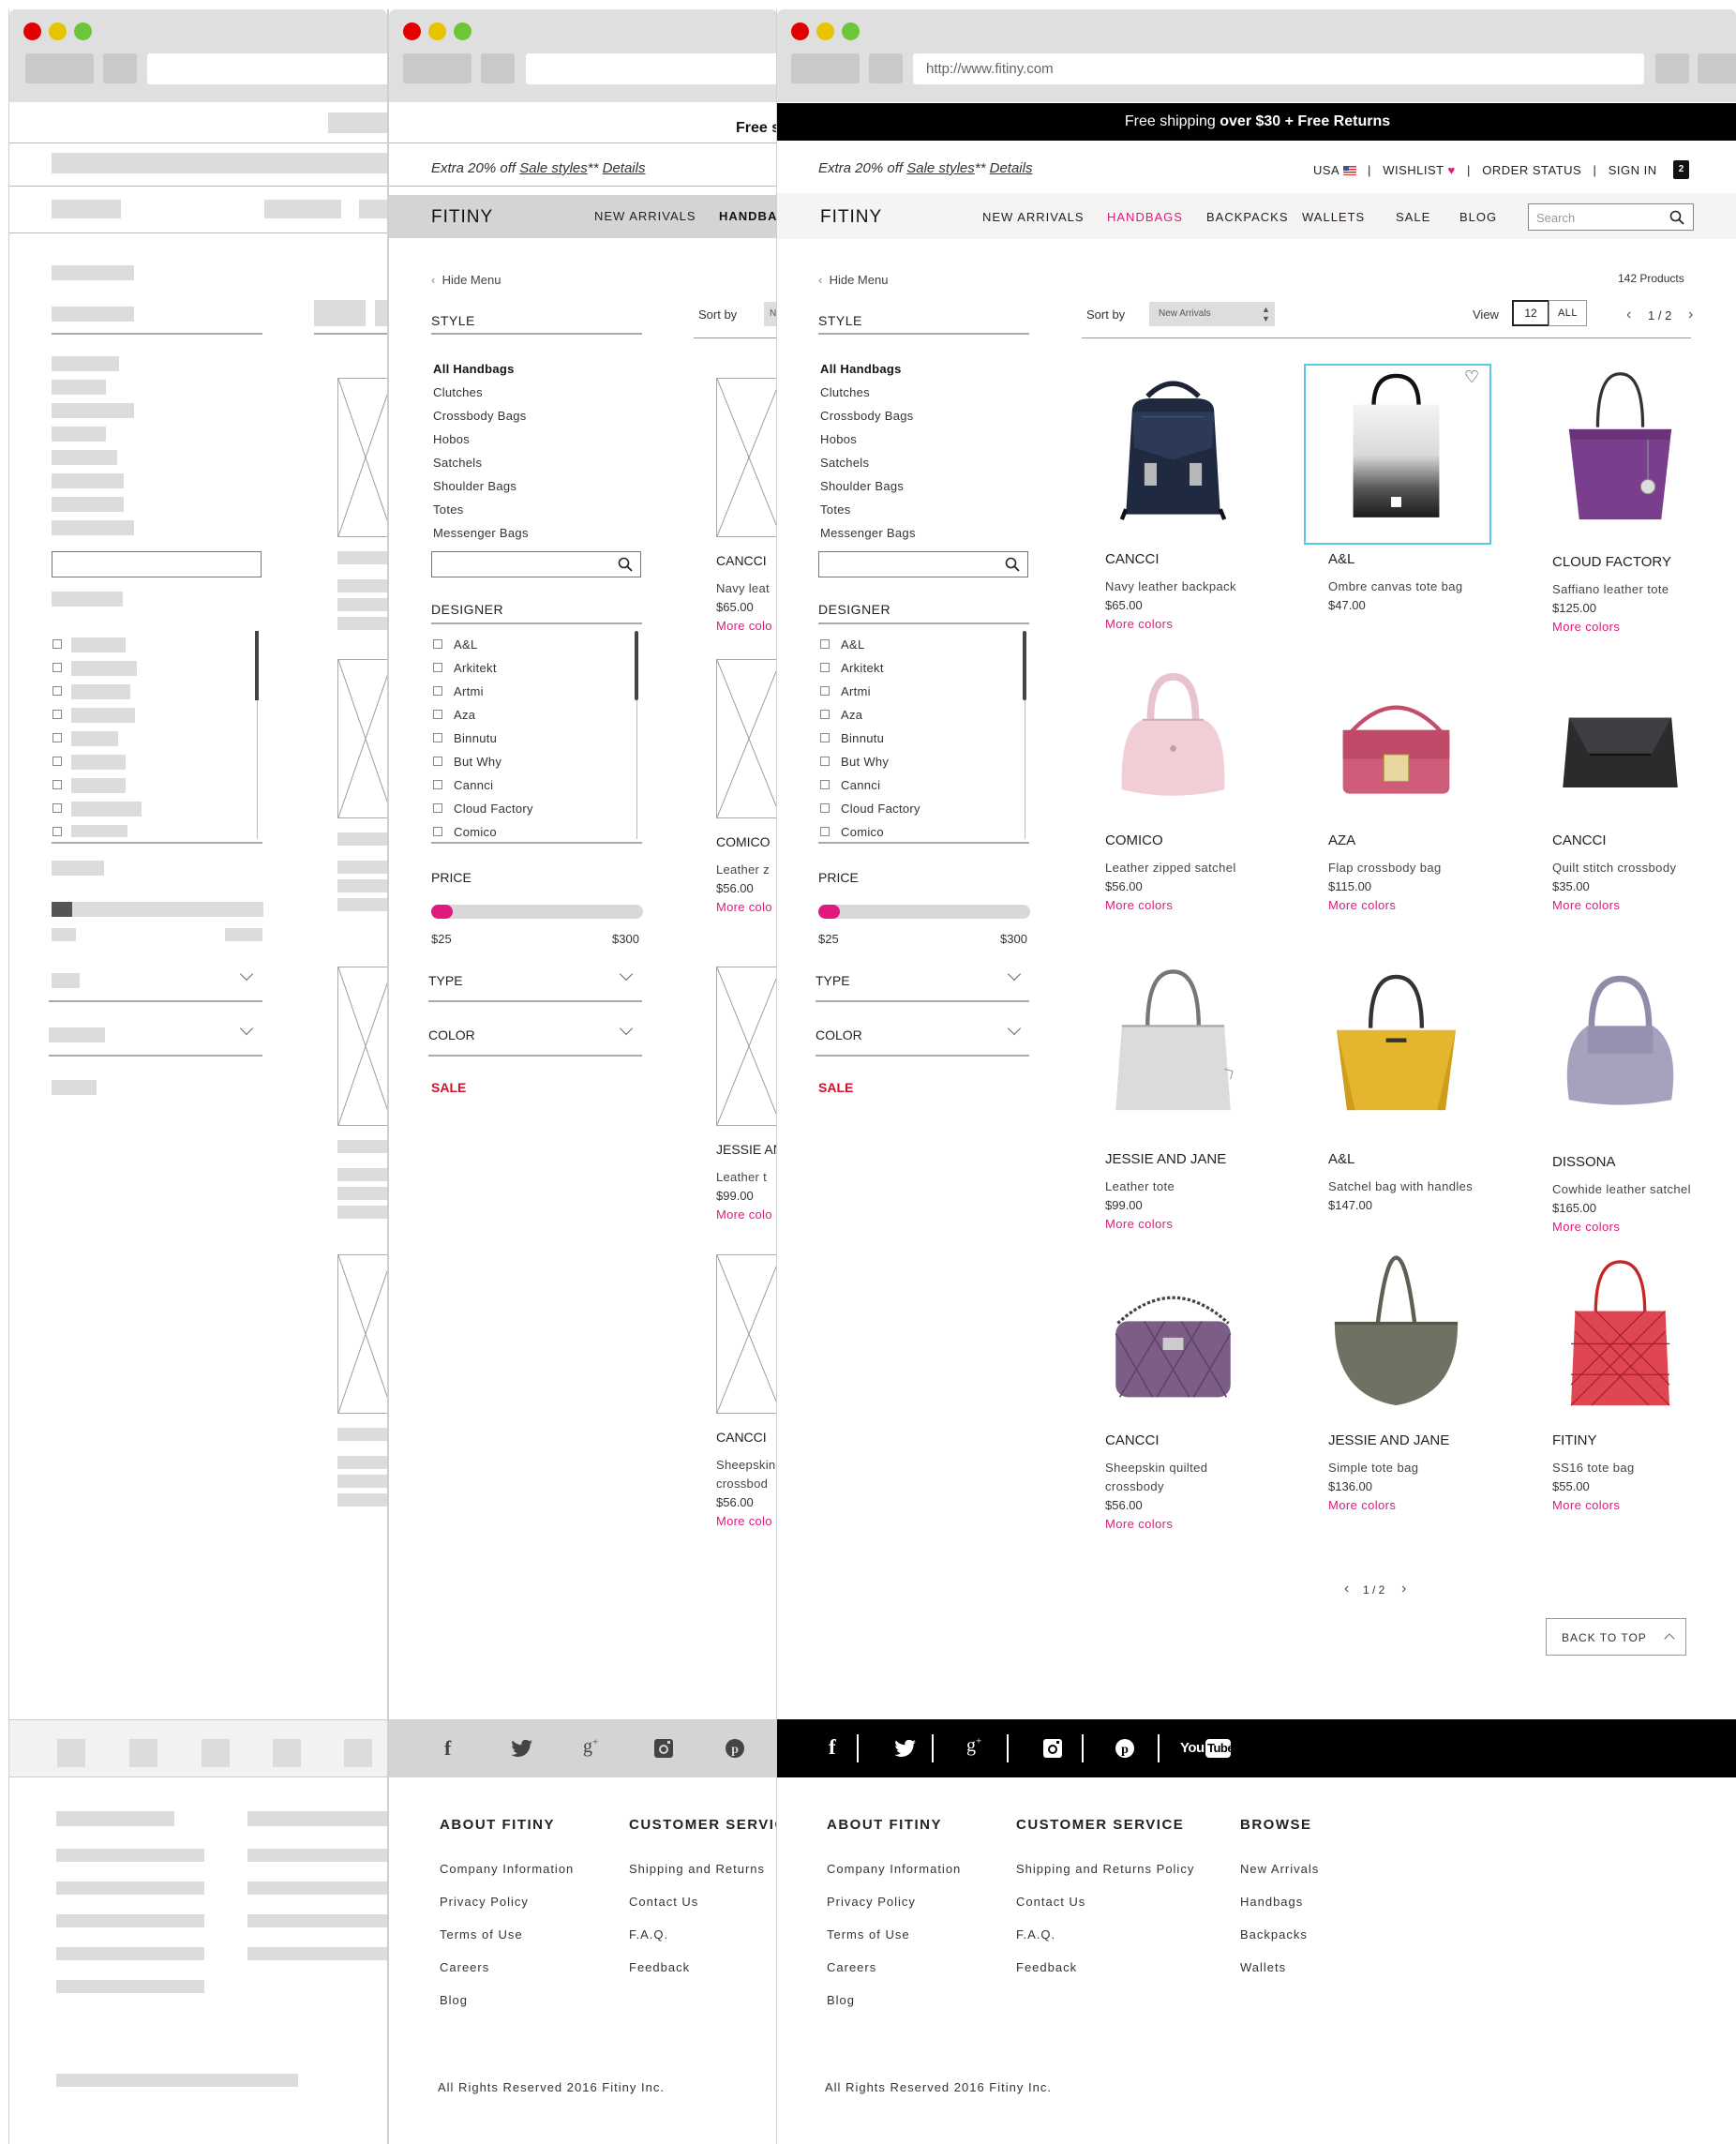 The width and height of the screenshot is (1736, 2144). Describe the element at coordinates (1593, 1468) in the screenshot. I see `product-name: SS16 tote bag` at that location.